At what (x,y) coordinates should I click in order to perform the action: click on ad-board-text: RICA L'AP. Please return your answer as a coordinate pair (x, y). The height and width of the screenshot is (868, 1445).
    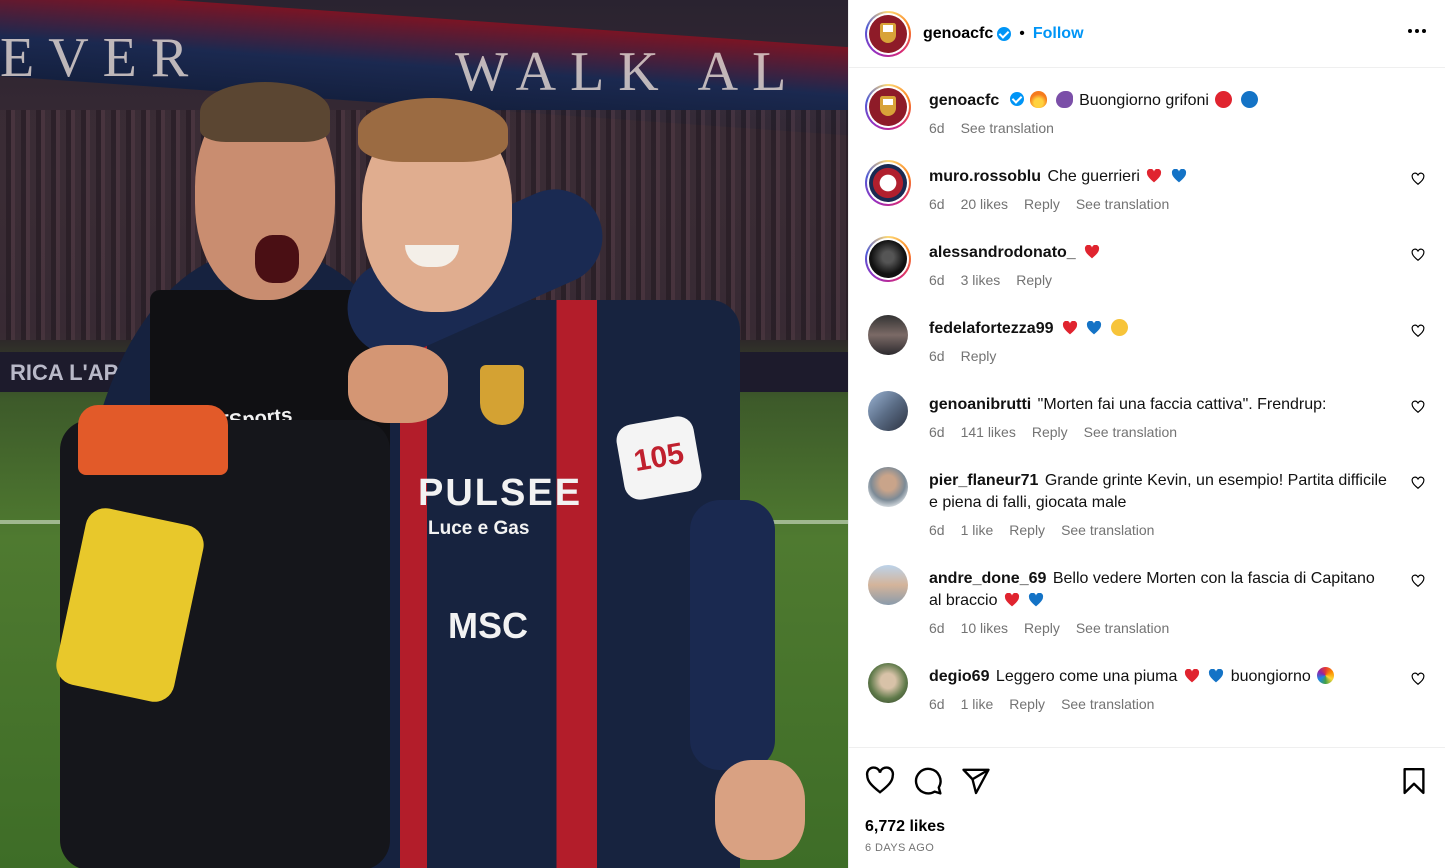
    Looking at the image, I should click on (64, 372).